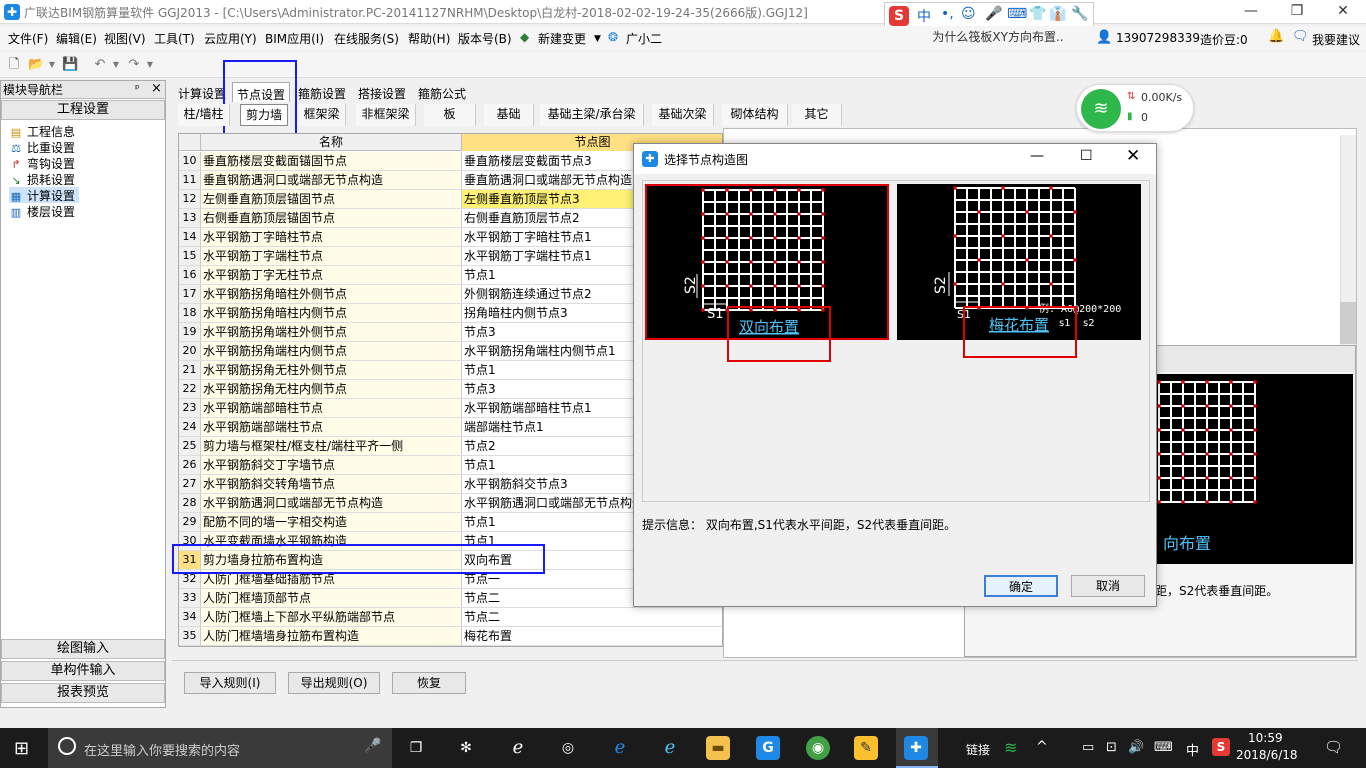 The height and width of the screenshot is (768, 1366). What do you see at coordinates (1086, 156) in the screenshot?
I see `dialog-maximize-button: ☐` at bounding box center [1086, 156].